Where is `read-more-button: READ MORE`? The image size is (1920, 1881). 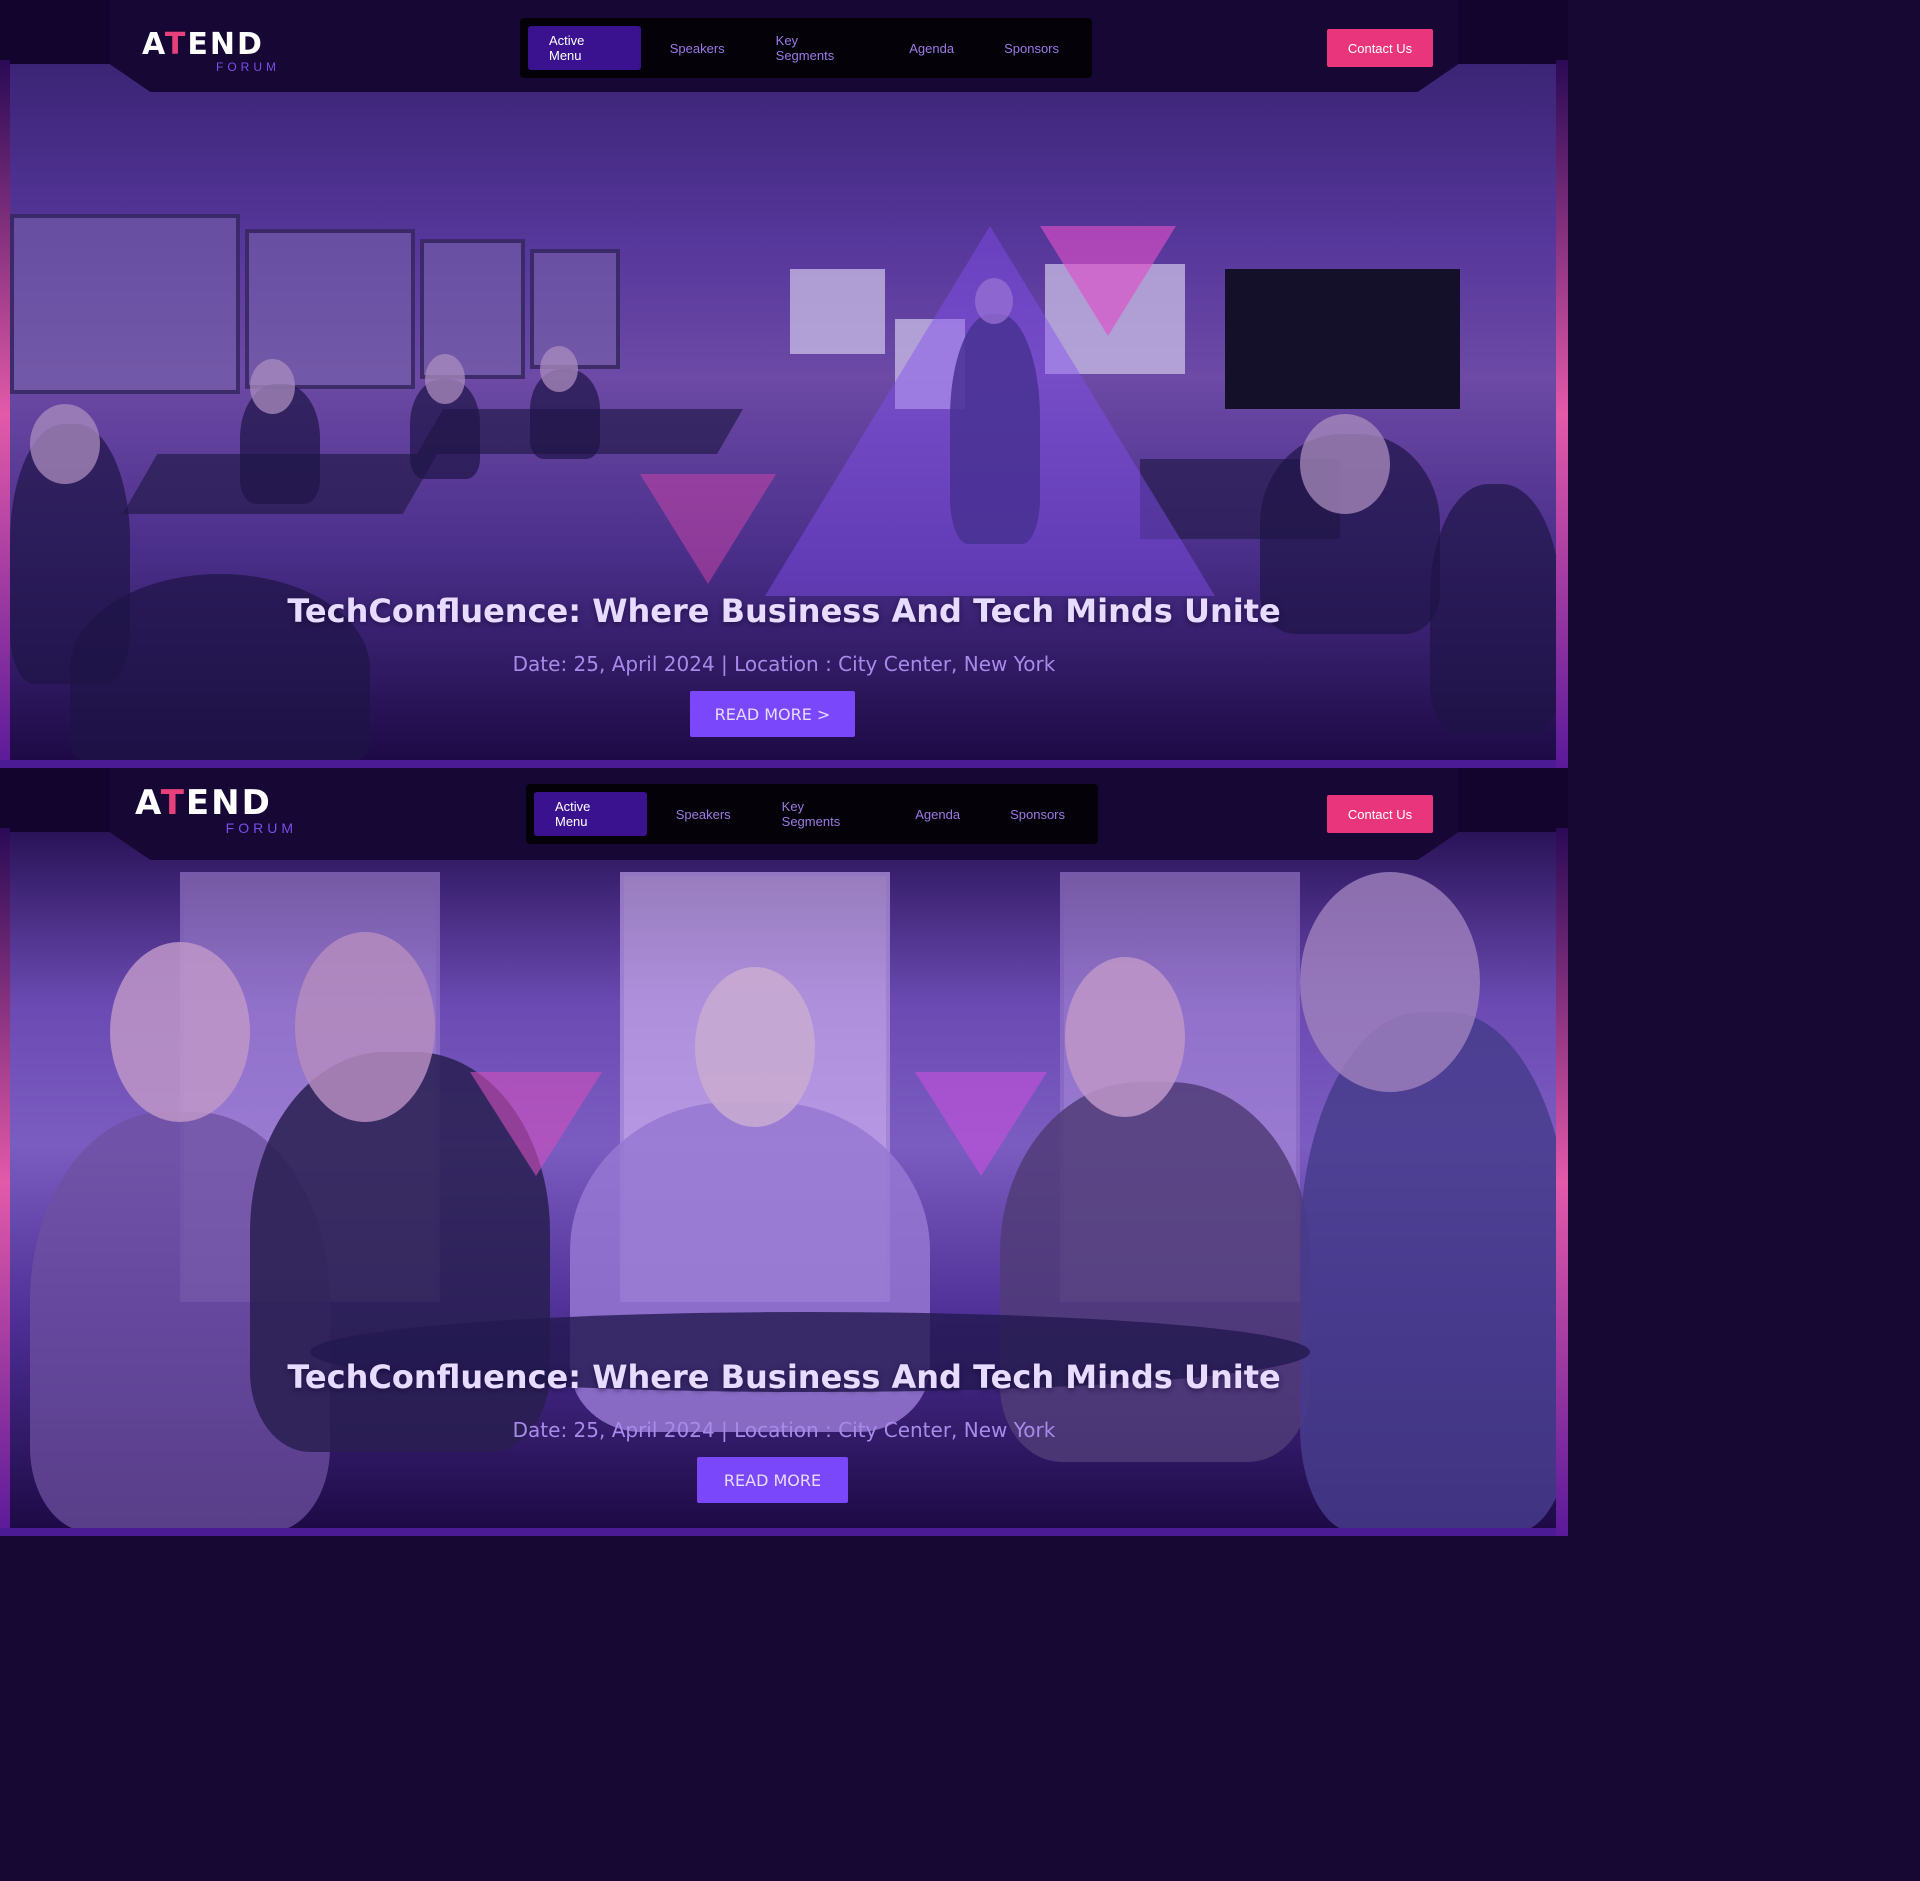 read-more-button: READ MORE is located at coordinates (772, 1480).